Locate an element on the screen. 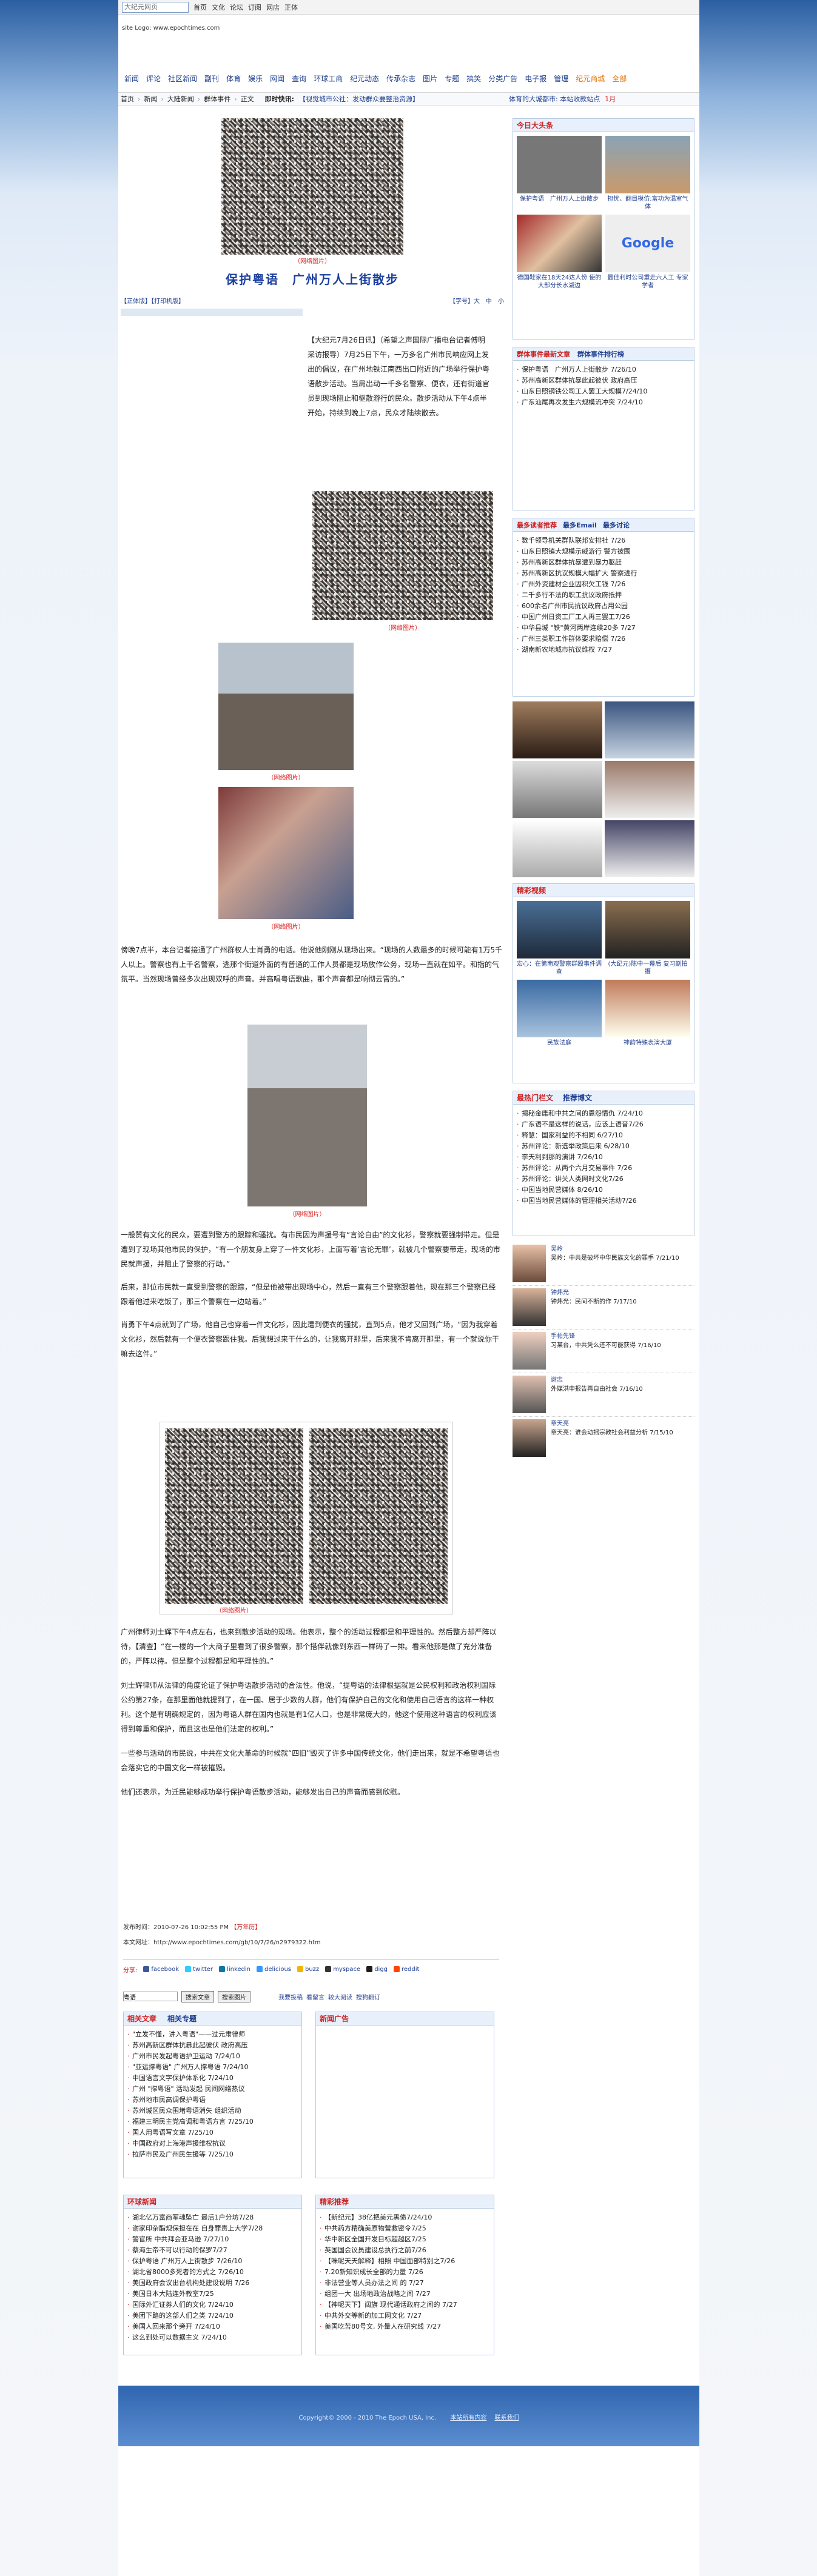 The width and height of the screenshot is (817, 2576). share-digg: digg is located at coordinates (377, 1969).